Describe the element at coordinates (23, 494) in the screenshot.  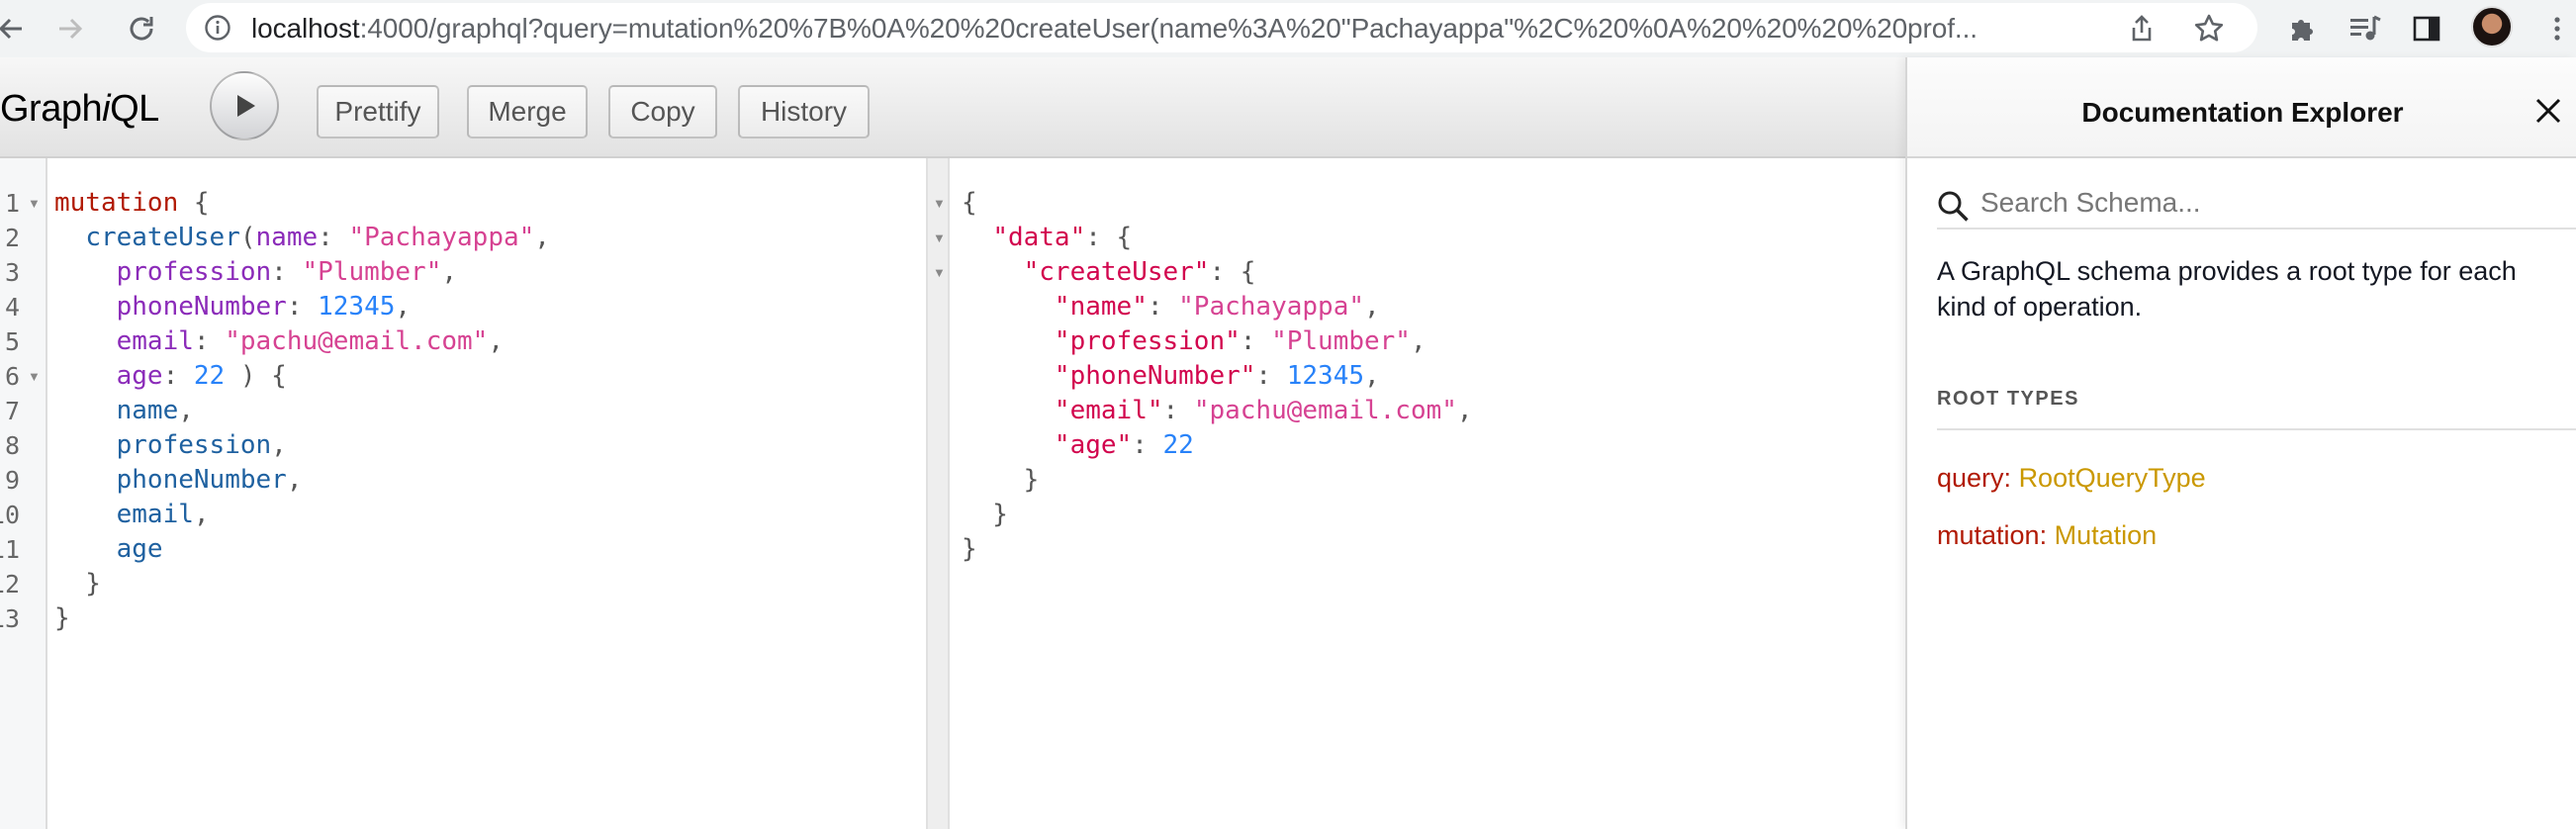
I see `line-number-gutter: 12345678910111213▼▼` at that location.